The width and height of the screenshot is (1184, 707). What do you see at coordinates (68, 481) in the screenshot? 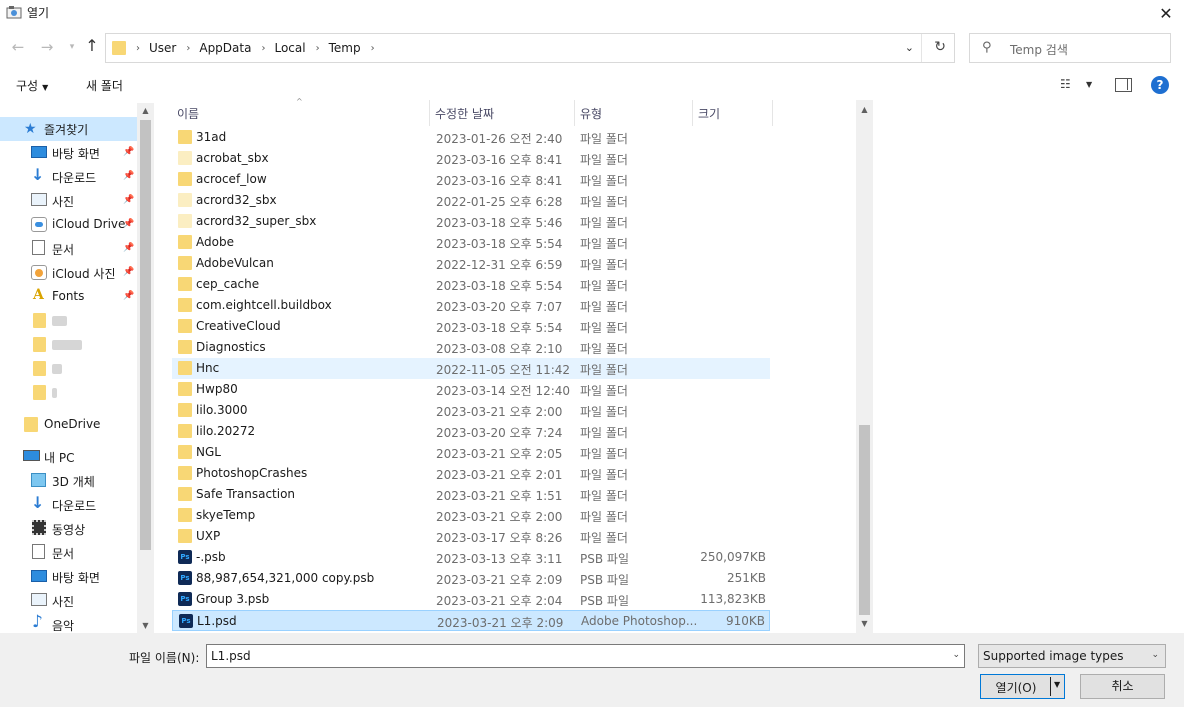
I see `sidebar-item-3d-objects: 3D 개체` at bounding box center [68, 481].